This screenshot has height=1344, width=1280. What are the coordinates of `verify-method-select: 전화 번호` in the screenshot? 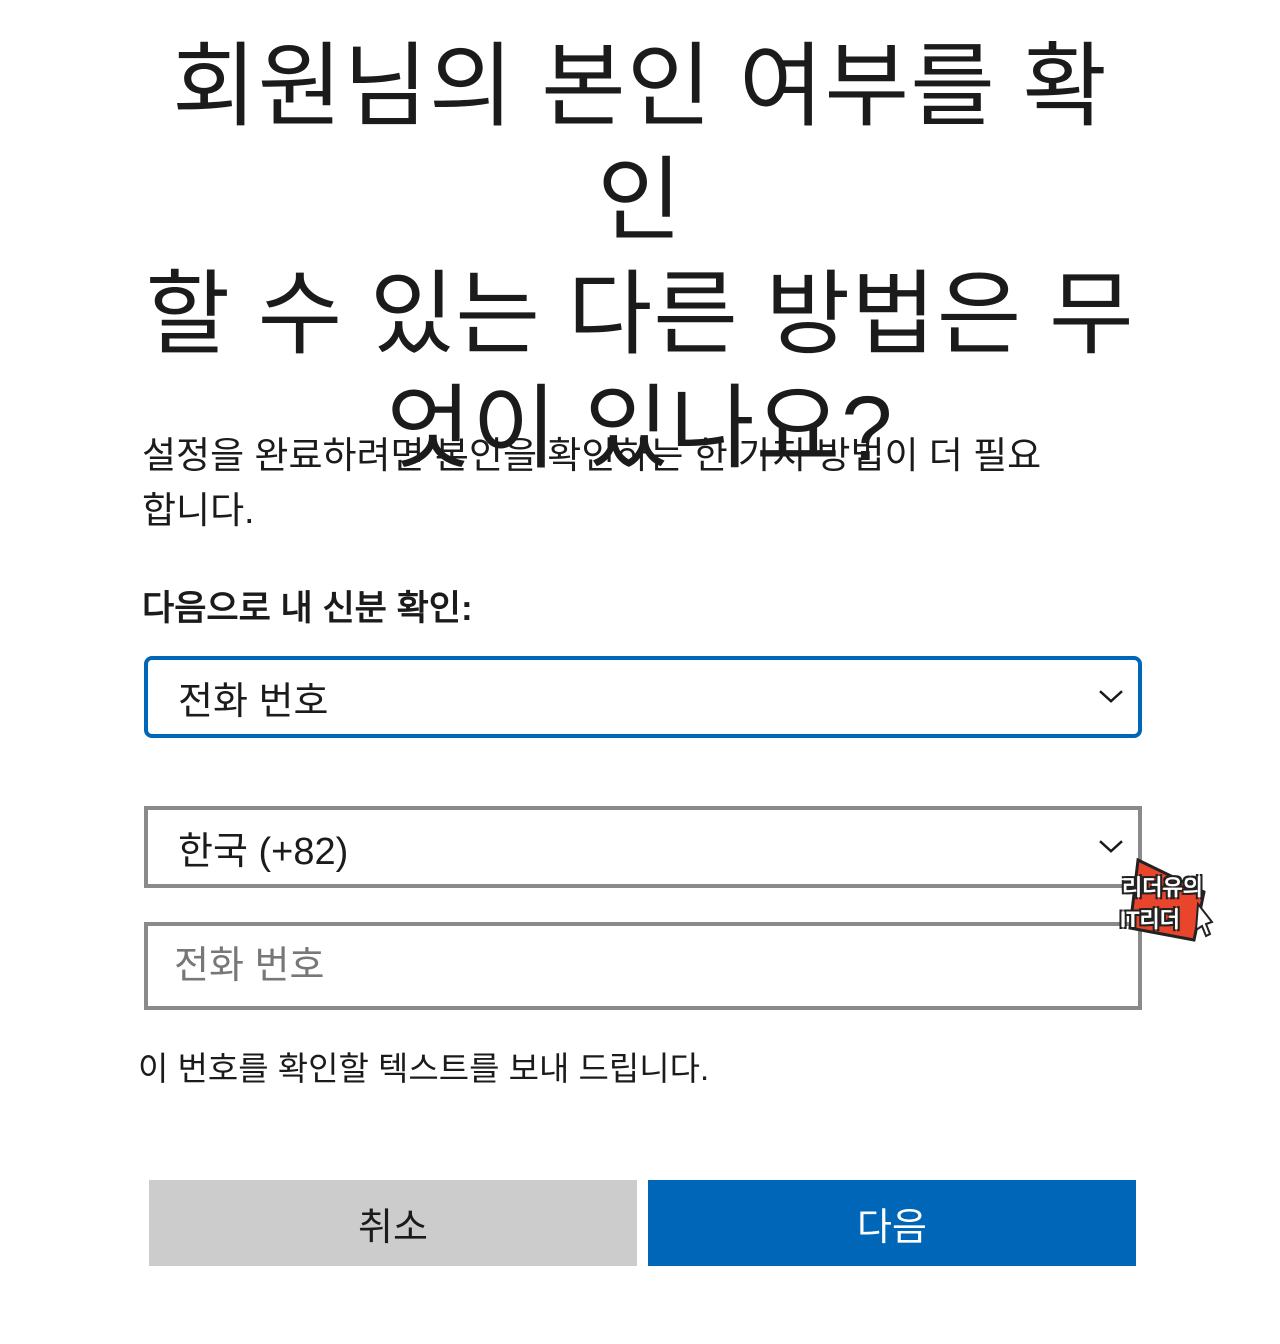 It's located at (643, 697).